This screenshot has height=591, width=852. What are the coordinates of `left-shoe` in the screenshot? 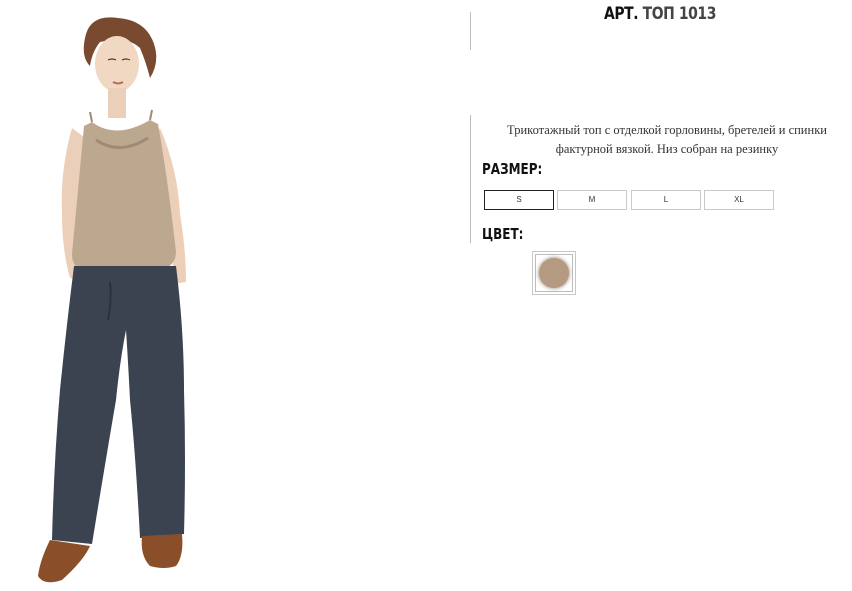 It's located at (64, 561).